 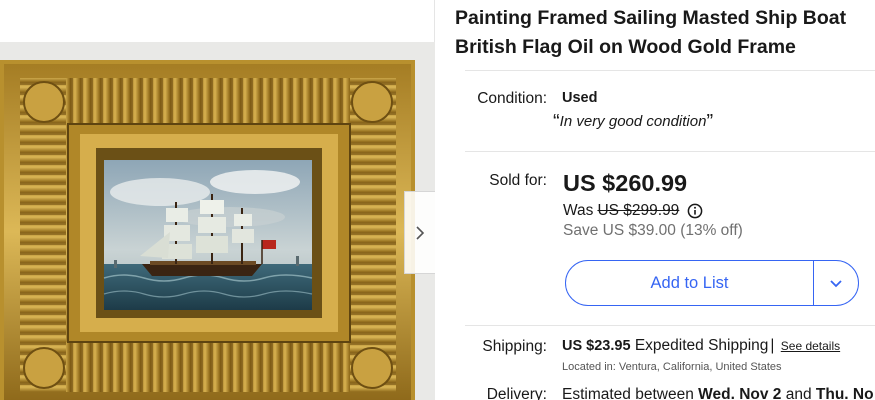 What do you see at coordinates (217, 21) in the screenshot?
I see `gallery-top-strip` at bounding box center [217, 21].